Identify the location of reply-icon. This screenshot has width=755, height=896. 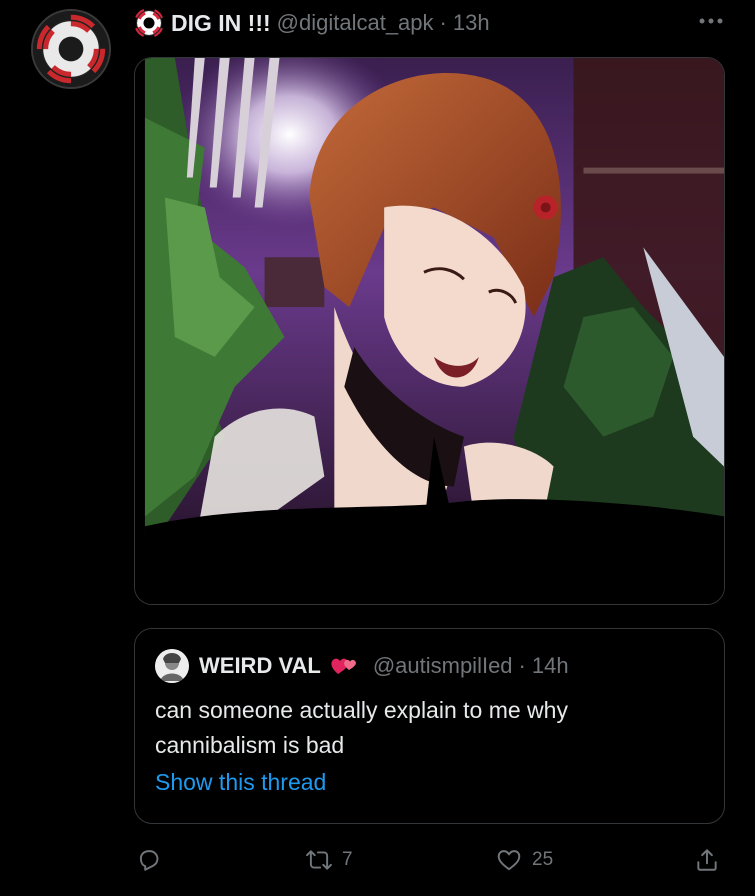
(149, 860).